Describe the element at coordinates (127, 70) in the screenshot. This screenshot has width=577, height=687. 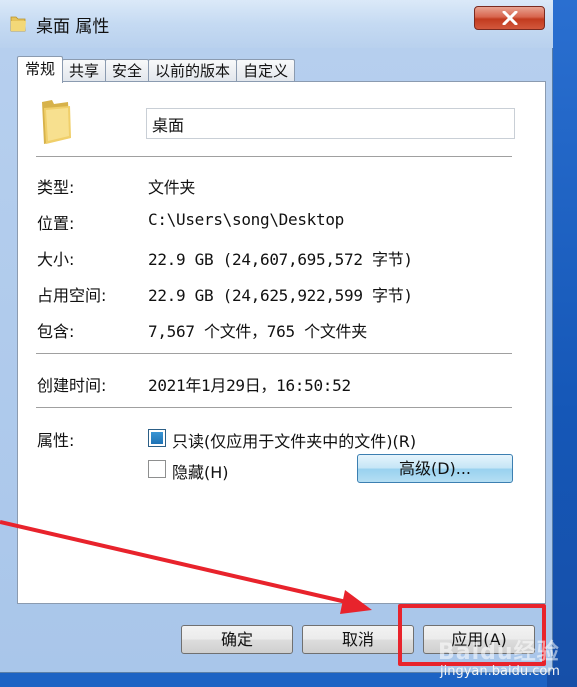
I see `tab-security: 安全` at that location.